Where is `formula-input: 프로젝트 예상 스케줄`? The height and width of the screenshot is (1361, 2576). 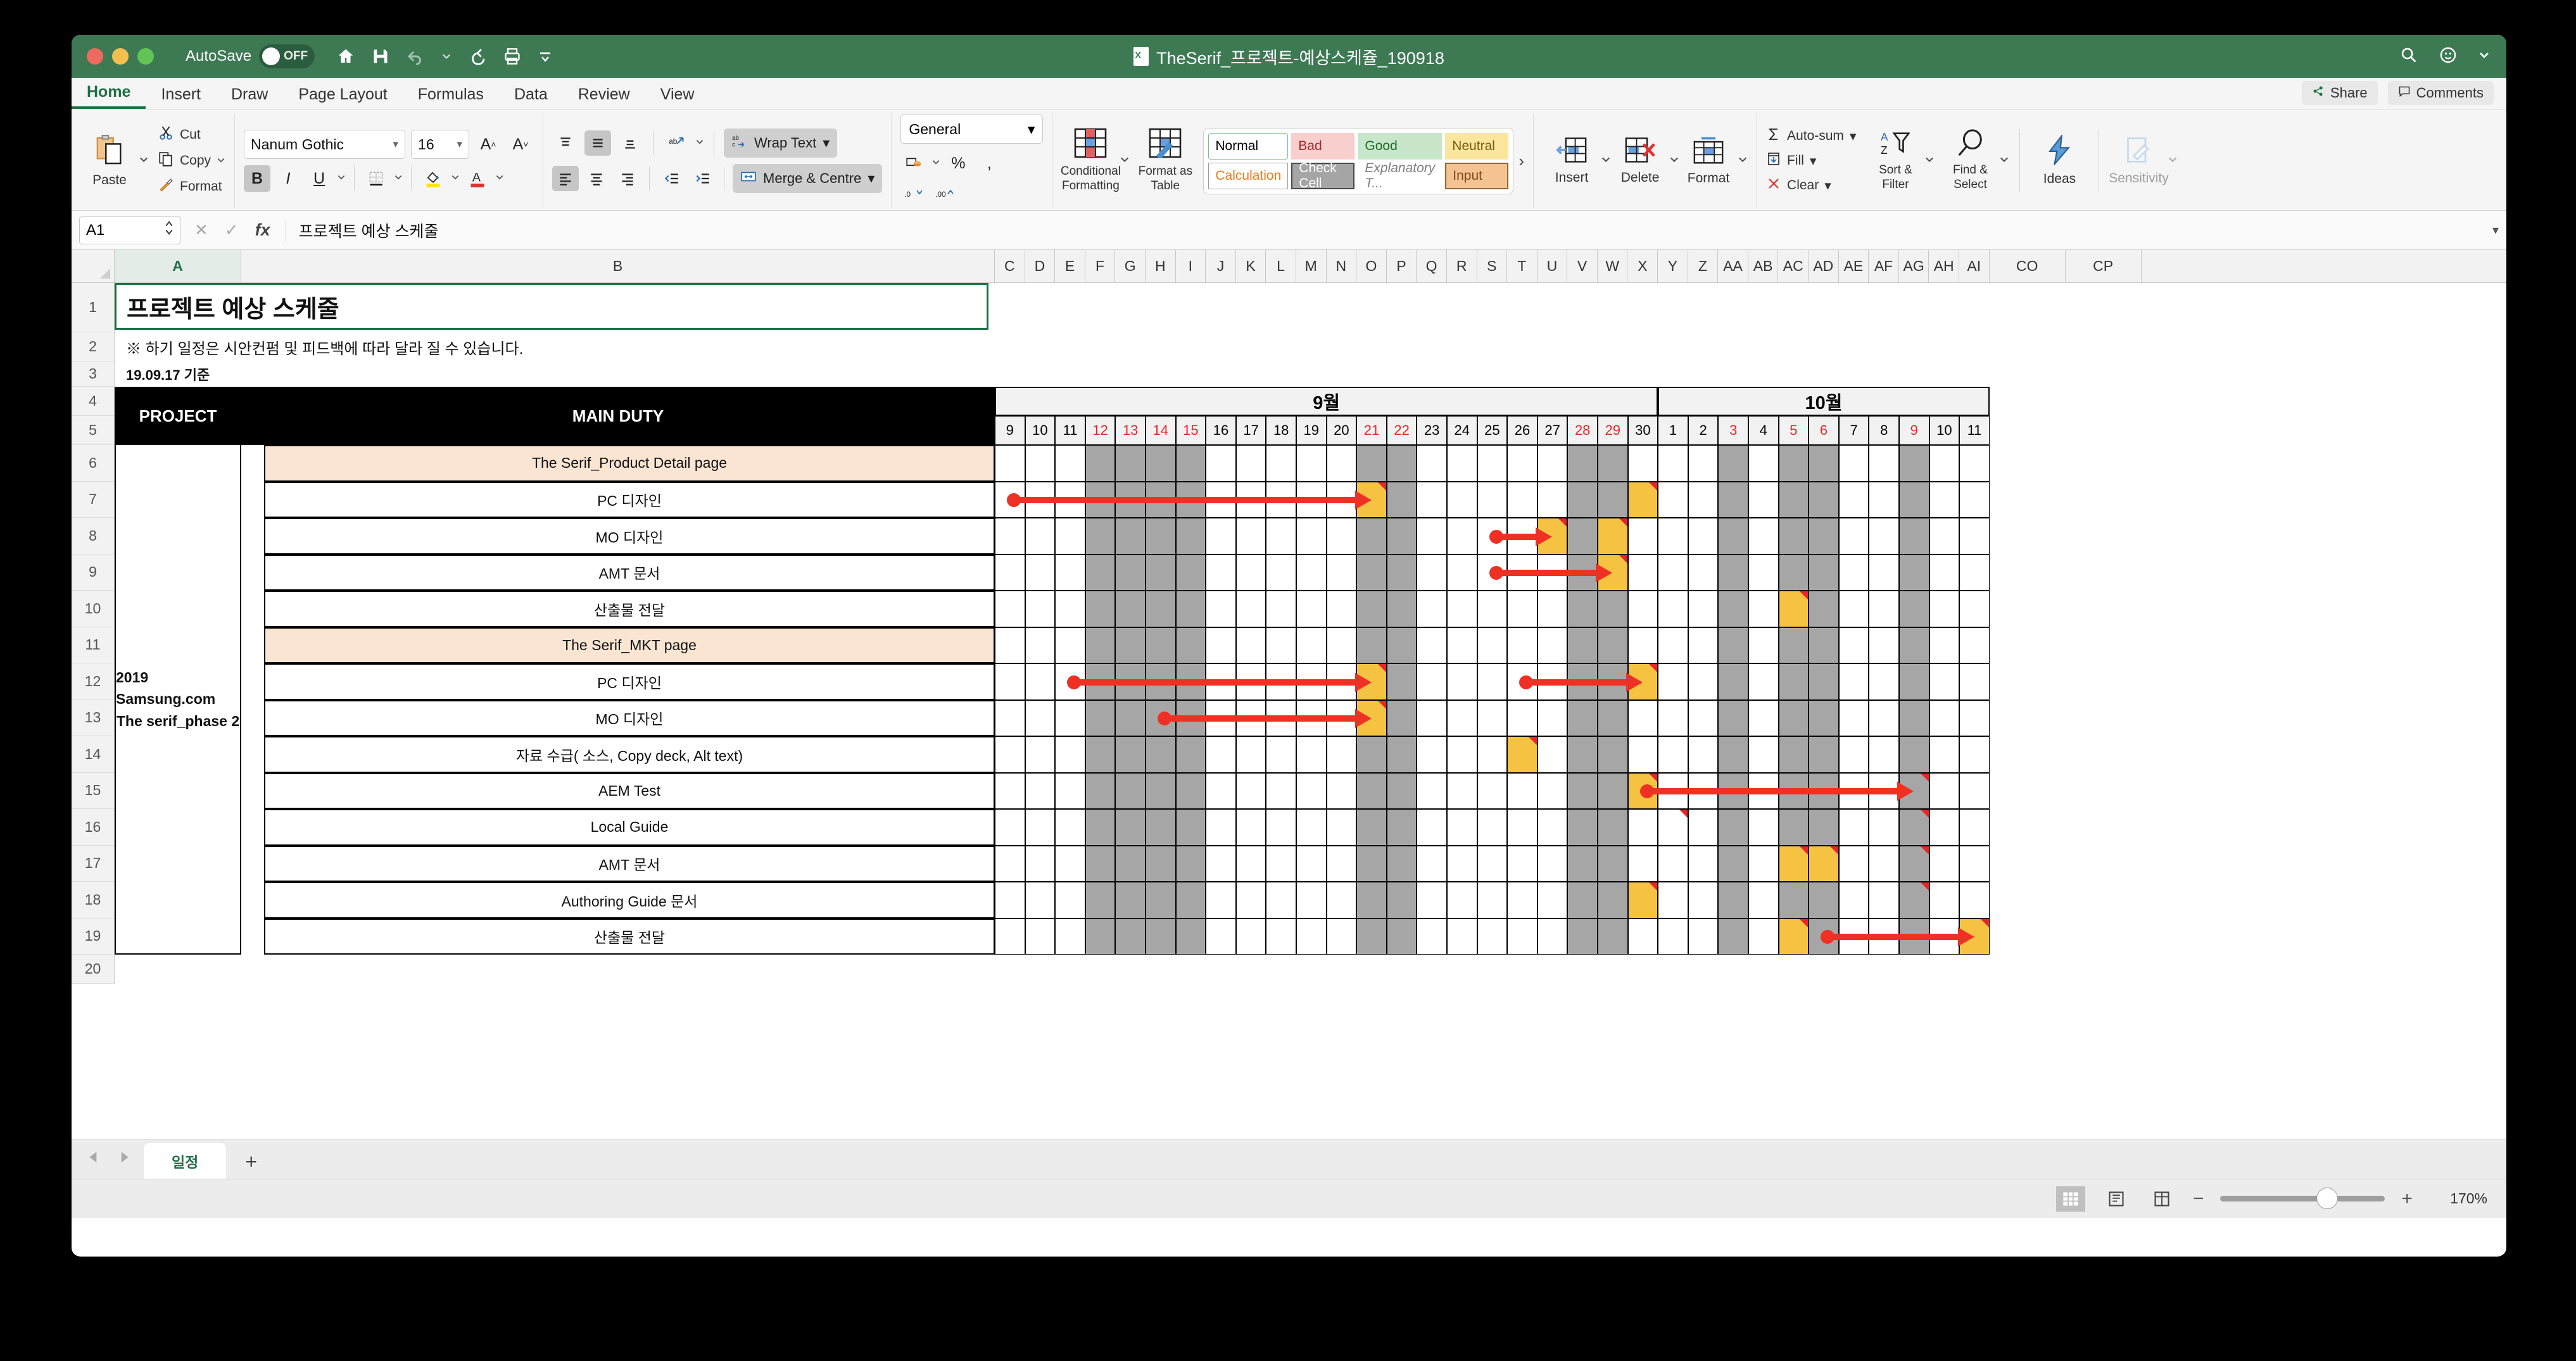
formula-input: 프로젝트 예상 스케줄 is located at coordinates (1388, 230).